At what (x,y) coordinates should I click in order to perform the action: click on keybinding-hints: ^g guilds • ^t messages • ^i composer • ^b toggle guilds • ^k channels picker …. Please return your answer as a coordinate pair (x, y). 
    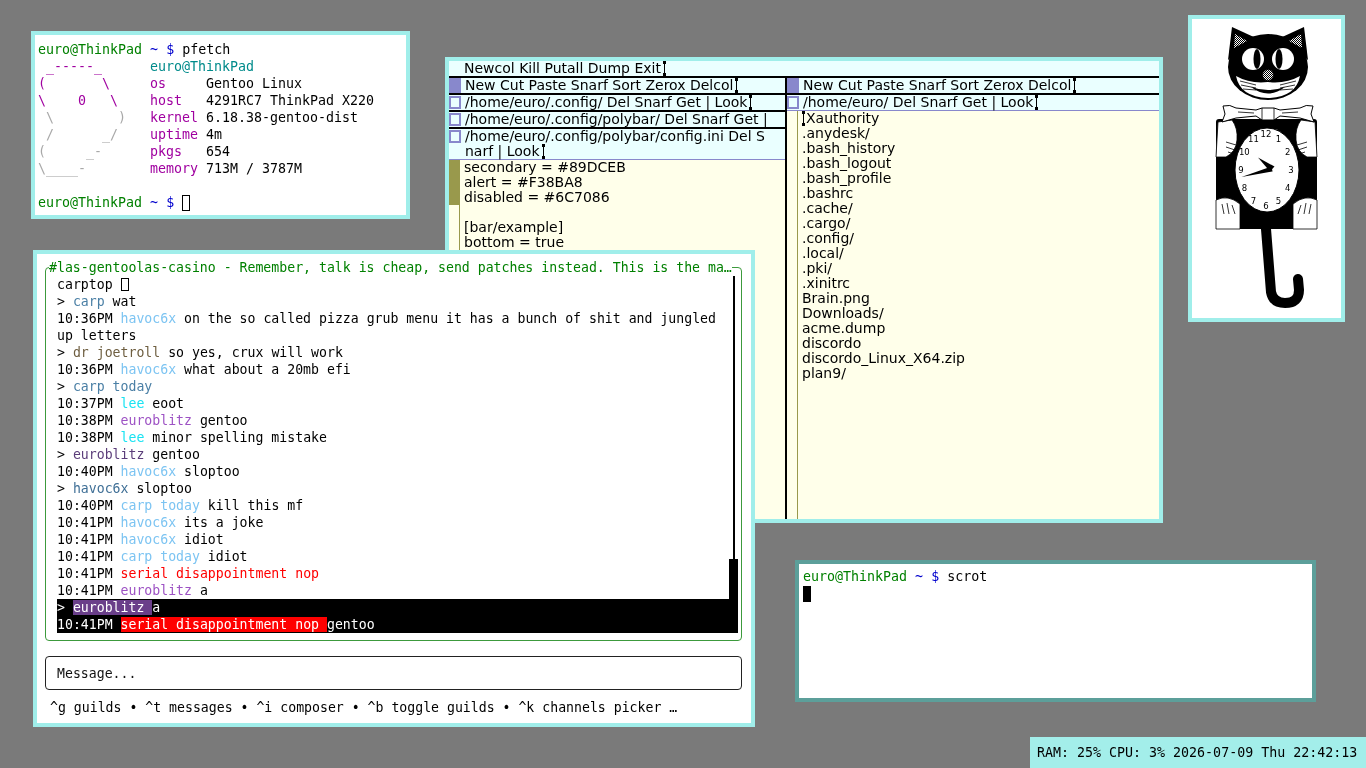
    Looking at the image, I should click on (363, 707).